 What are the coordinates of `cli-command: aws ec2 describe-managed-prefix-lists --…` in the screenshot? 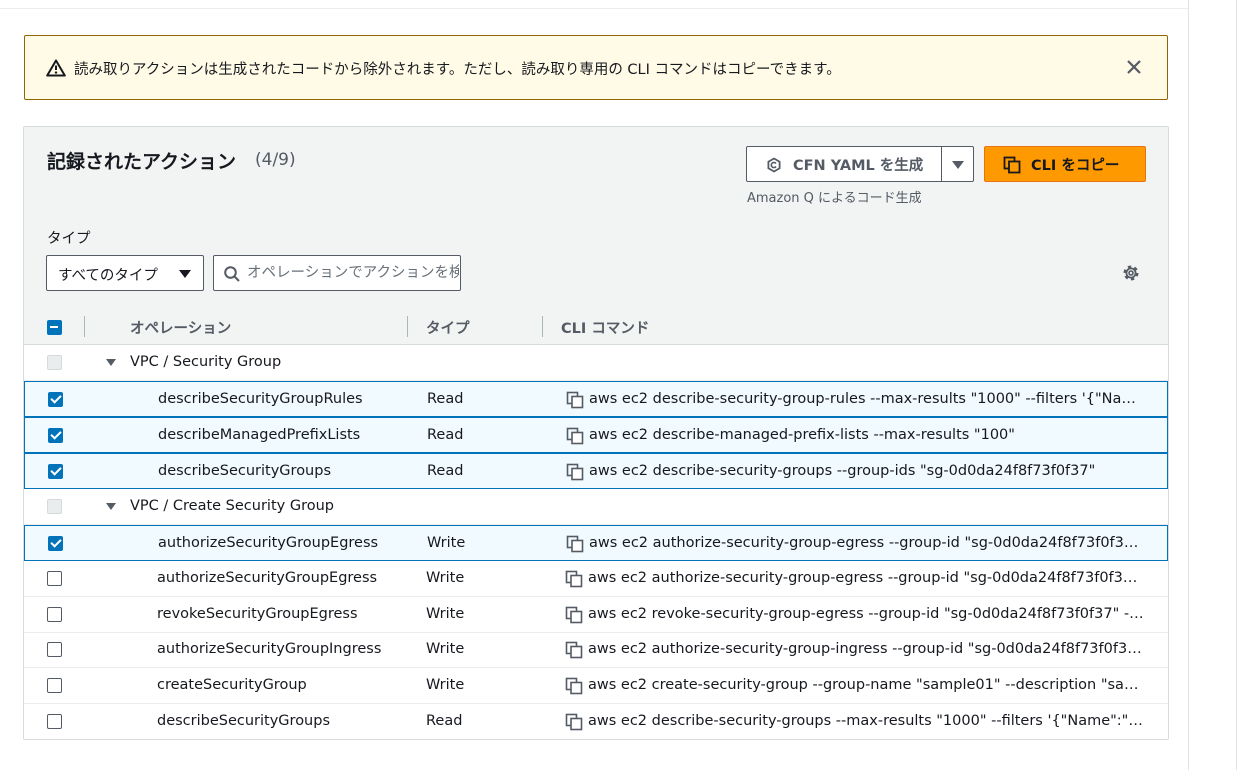 It's located at (802, 435).